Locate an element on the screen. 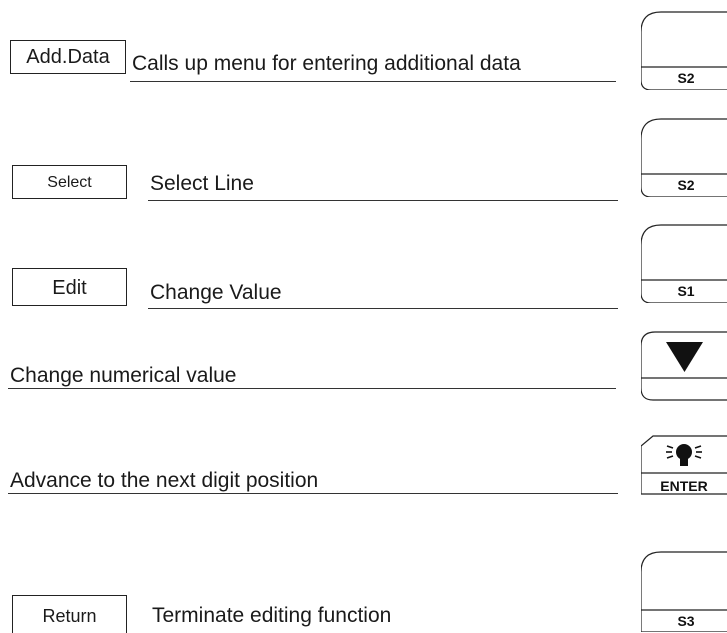  enter-key-label: ENTER is located at coordinates (684, 486).